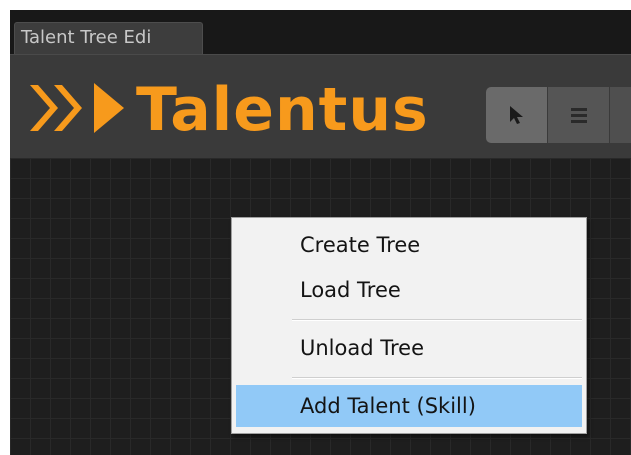  Describe the element at coordinates (409, 290) in the screenshot. I see `menu-item-load-tree: Load Tree` at that location.